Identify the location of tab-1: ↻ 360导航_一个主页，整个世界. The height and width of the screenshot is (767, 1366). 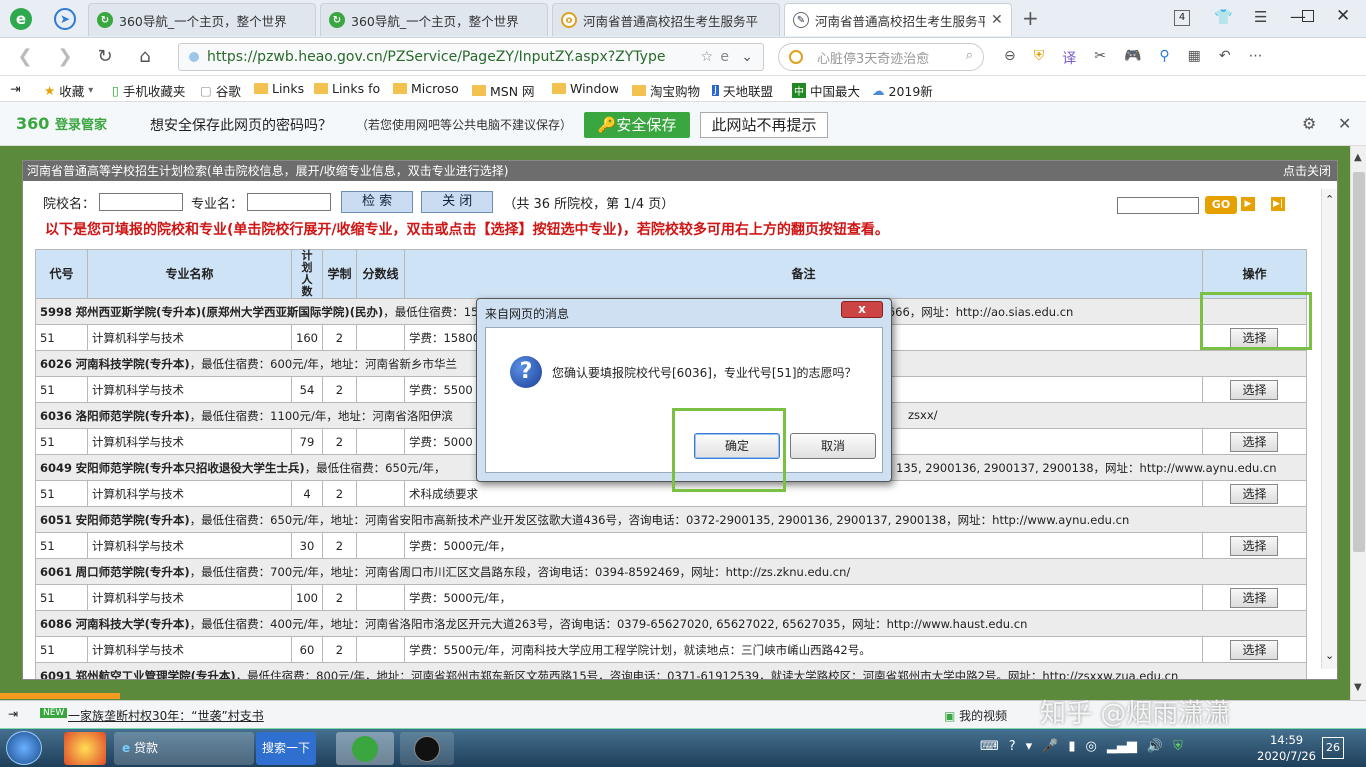
(202, 19).